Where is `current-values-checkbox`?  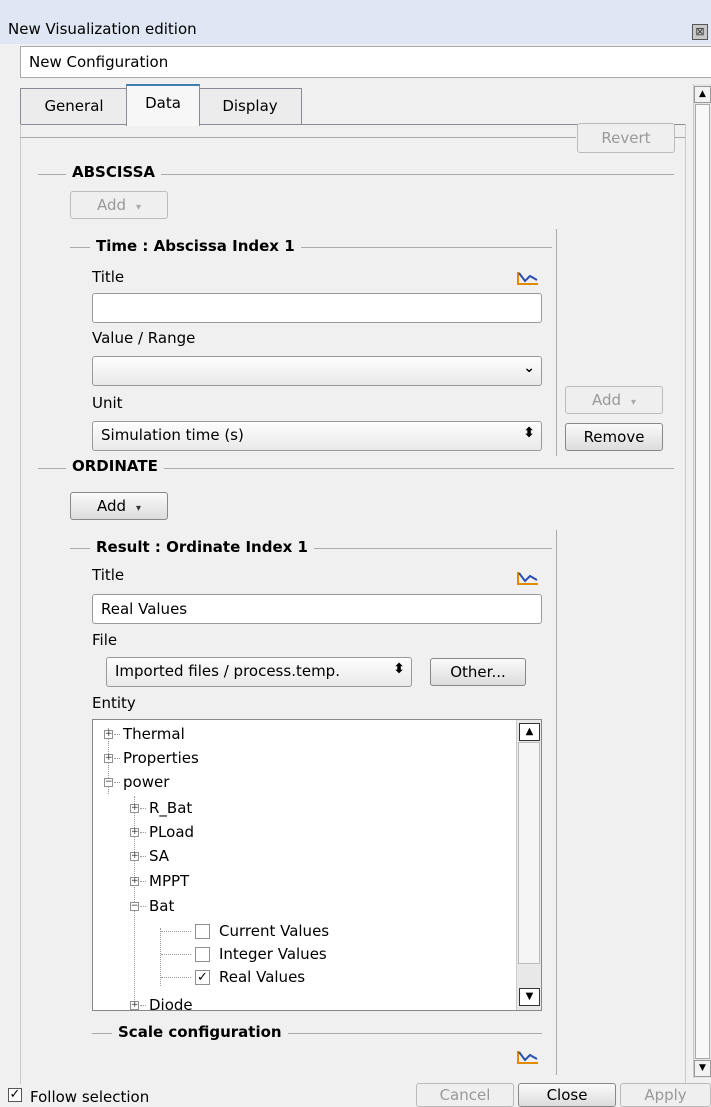
current-values-checkbox is located at coordinates (202, 931).